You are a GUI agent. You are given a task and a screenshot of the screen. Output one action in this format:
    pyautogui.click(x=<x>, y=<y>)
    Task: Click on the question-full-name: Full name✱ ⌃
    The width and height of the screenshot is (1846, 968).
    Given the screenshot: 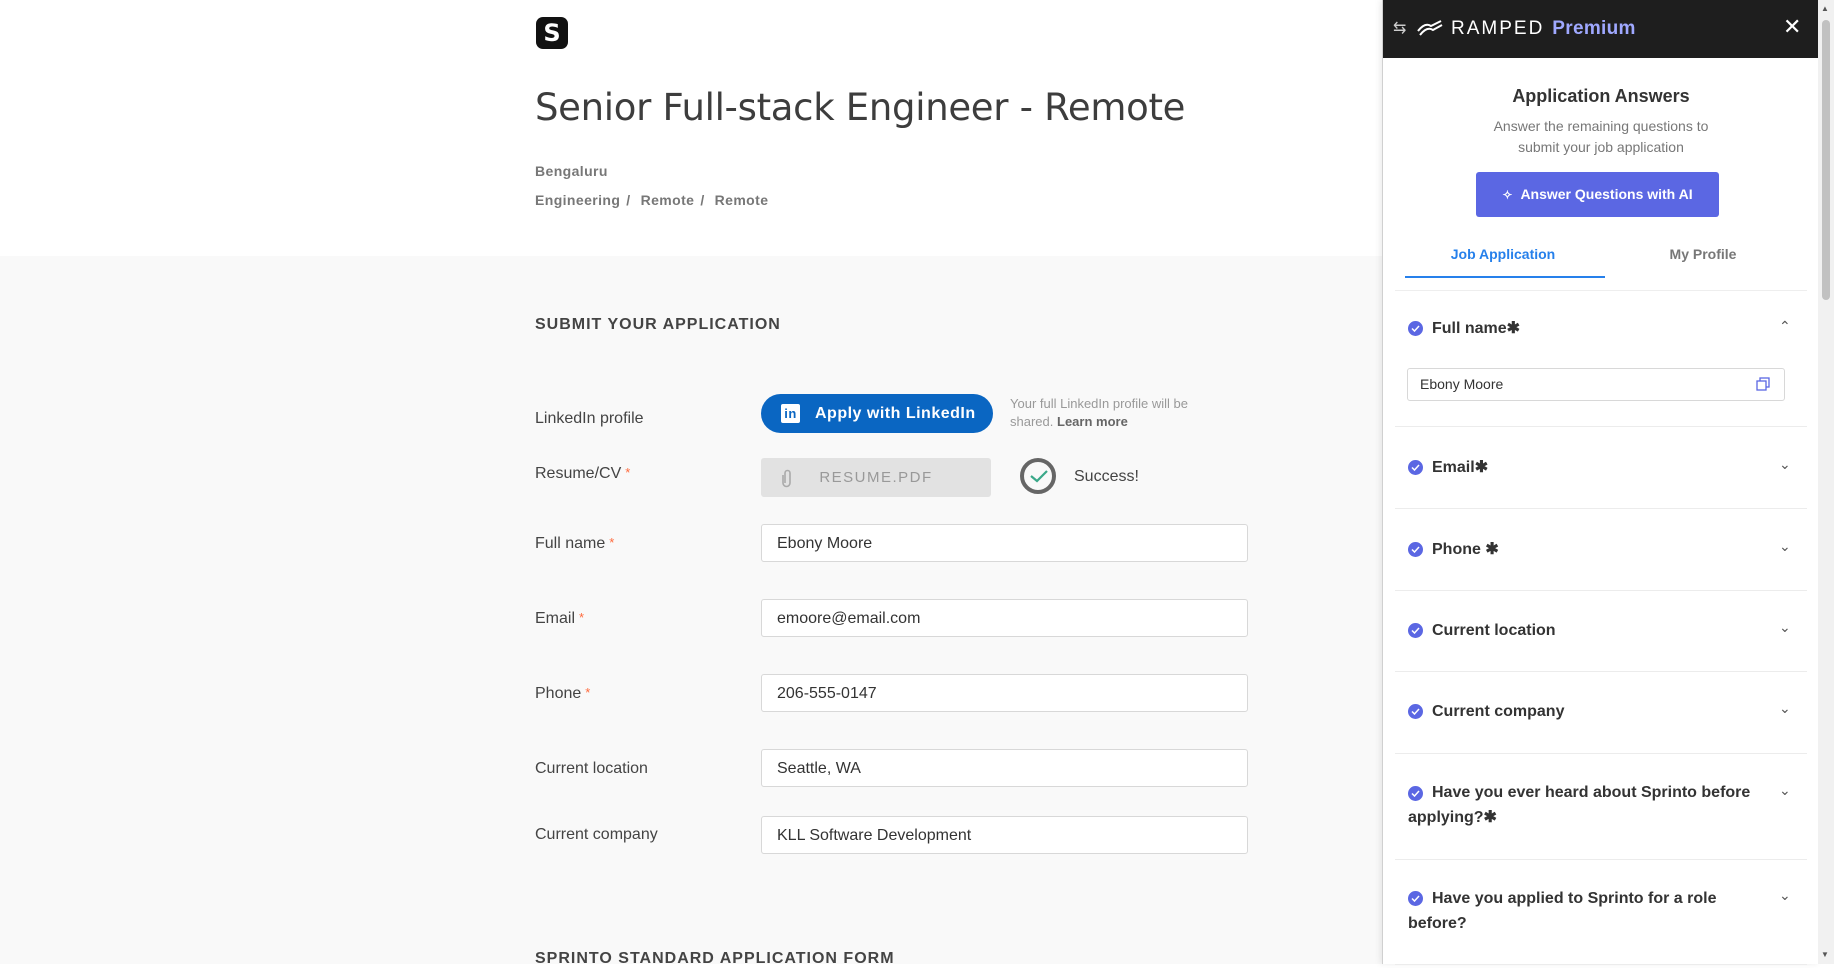 What is the action you would take?
    pyautogui.click(x=1601, y=359)
    